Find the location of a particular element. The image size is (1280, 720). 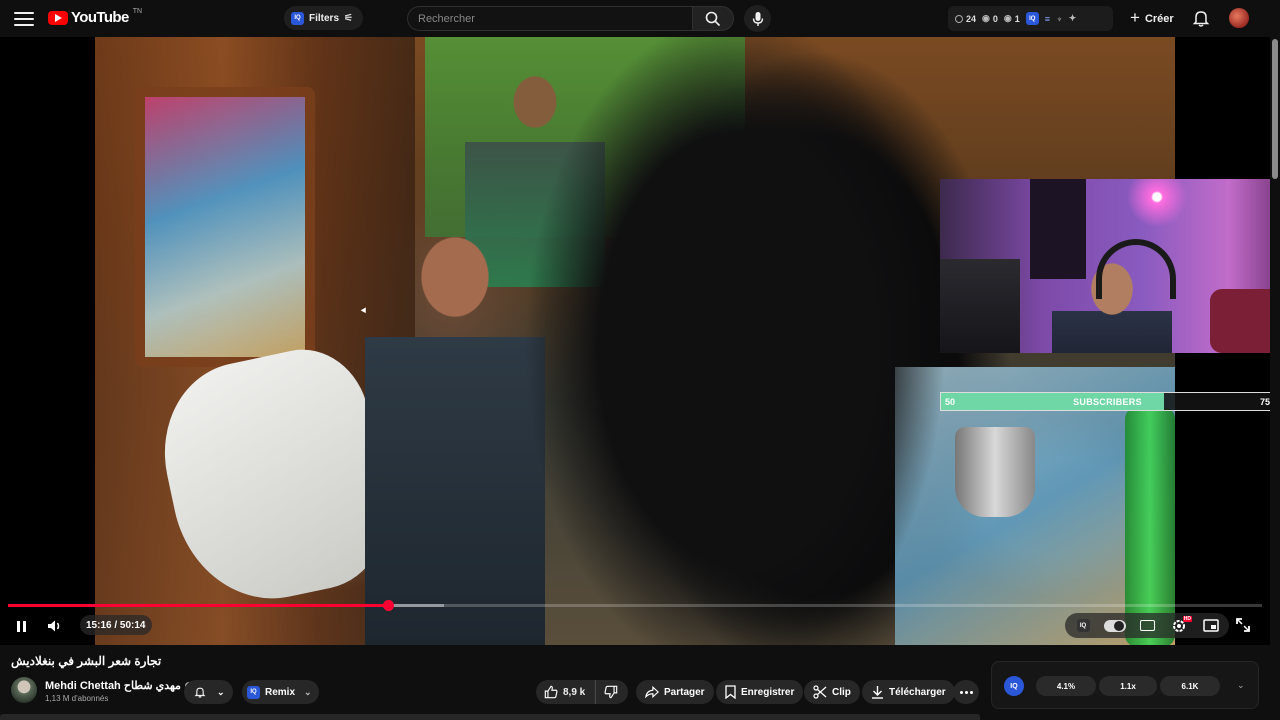

download-button: Télécharger is located at coordinates (908, 692).